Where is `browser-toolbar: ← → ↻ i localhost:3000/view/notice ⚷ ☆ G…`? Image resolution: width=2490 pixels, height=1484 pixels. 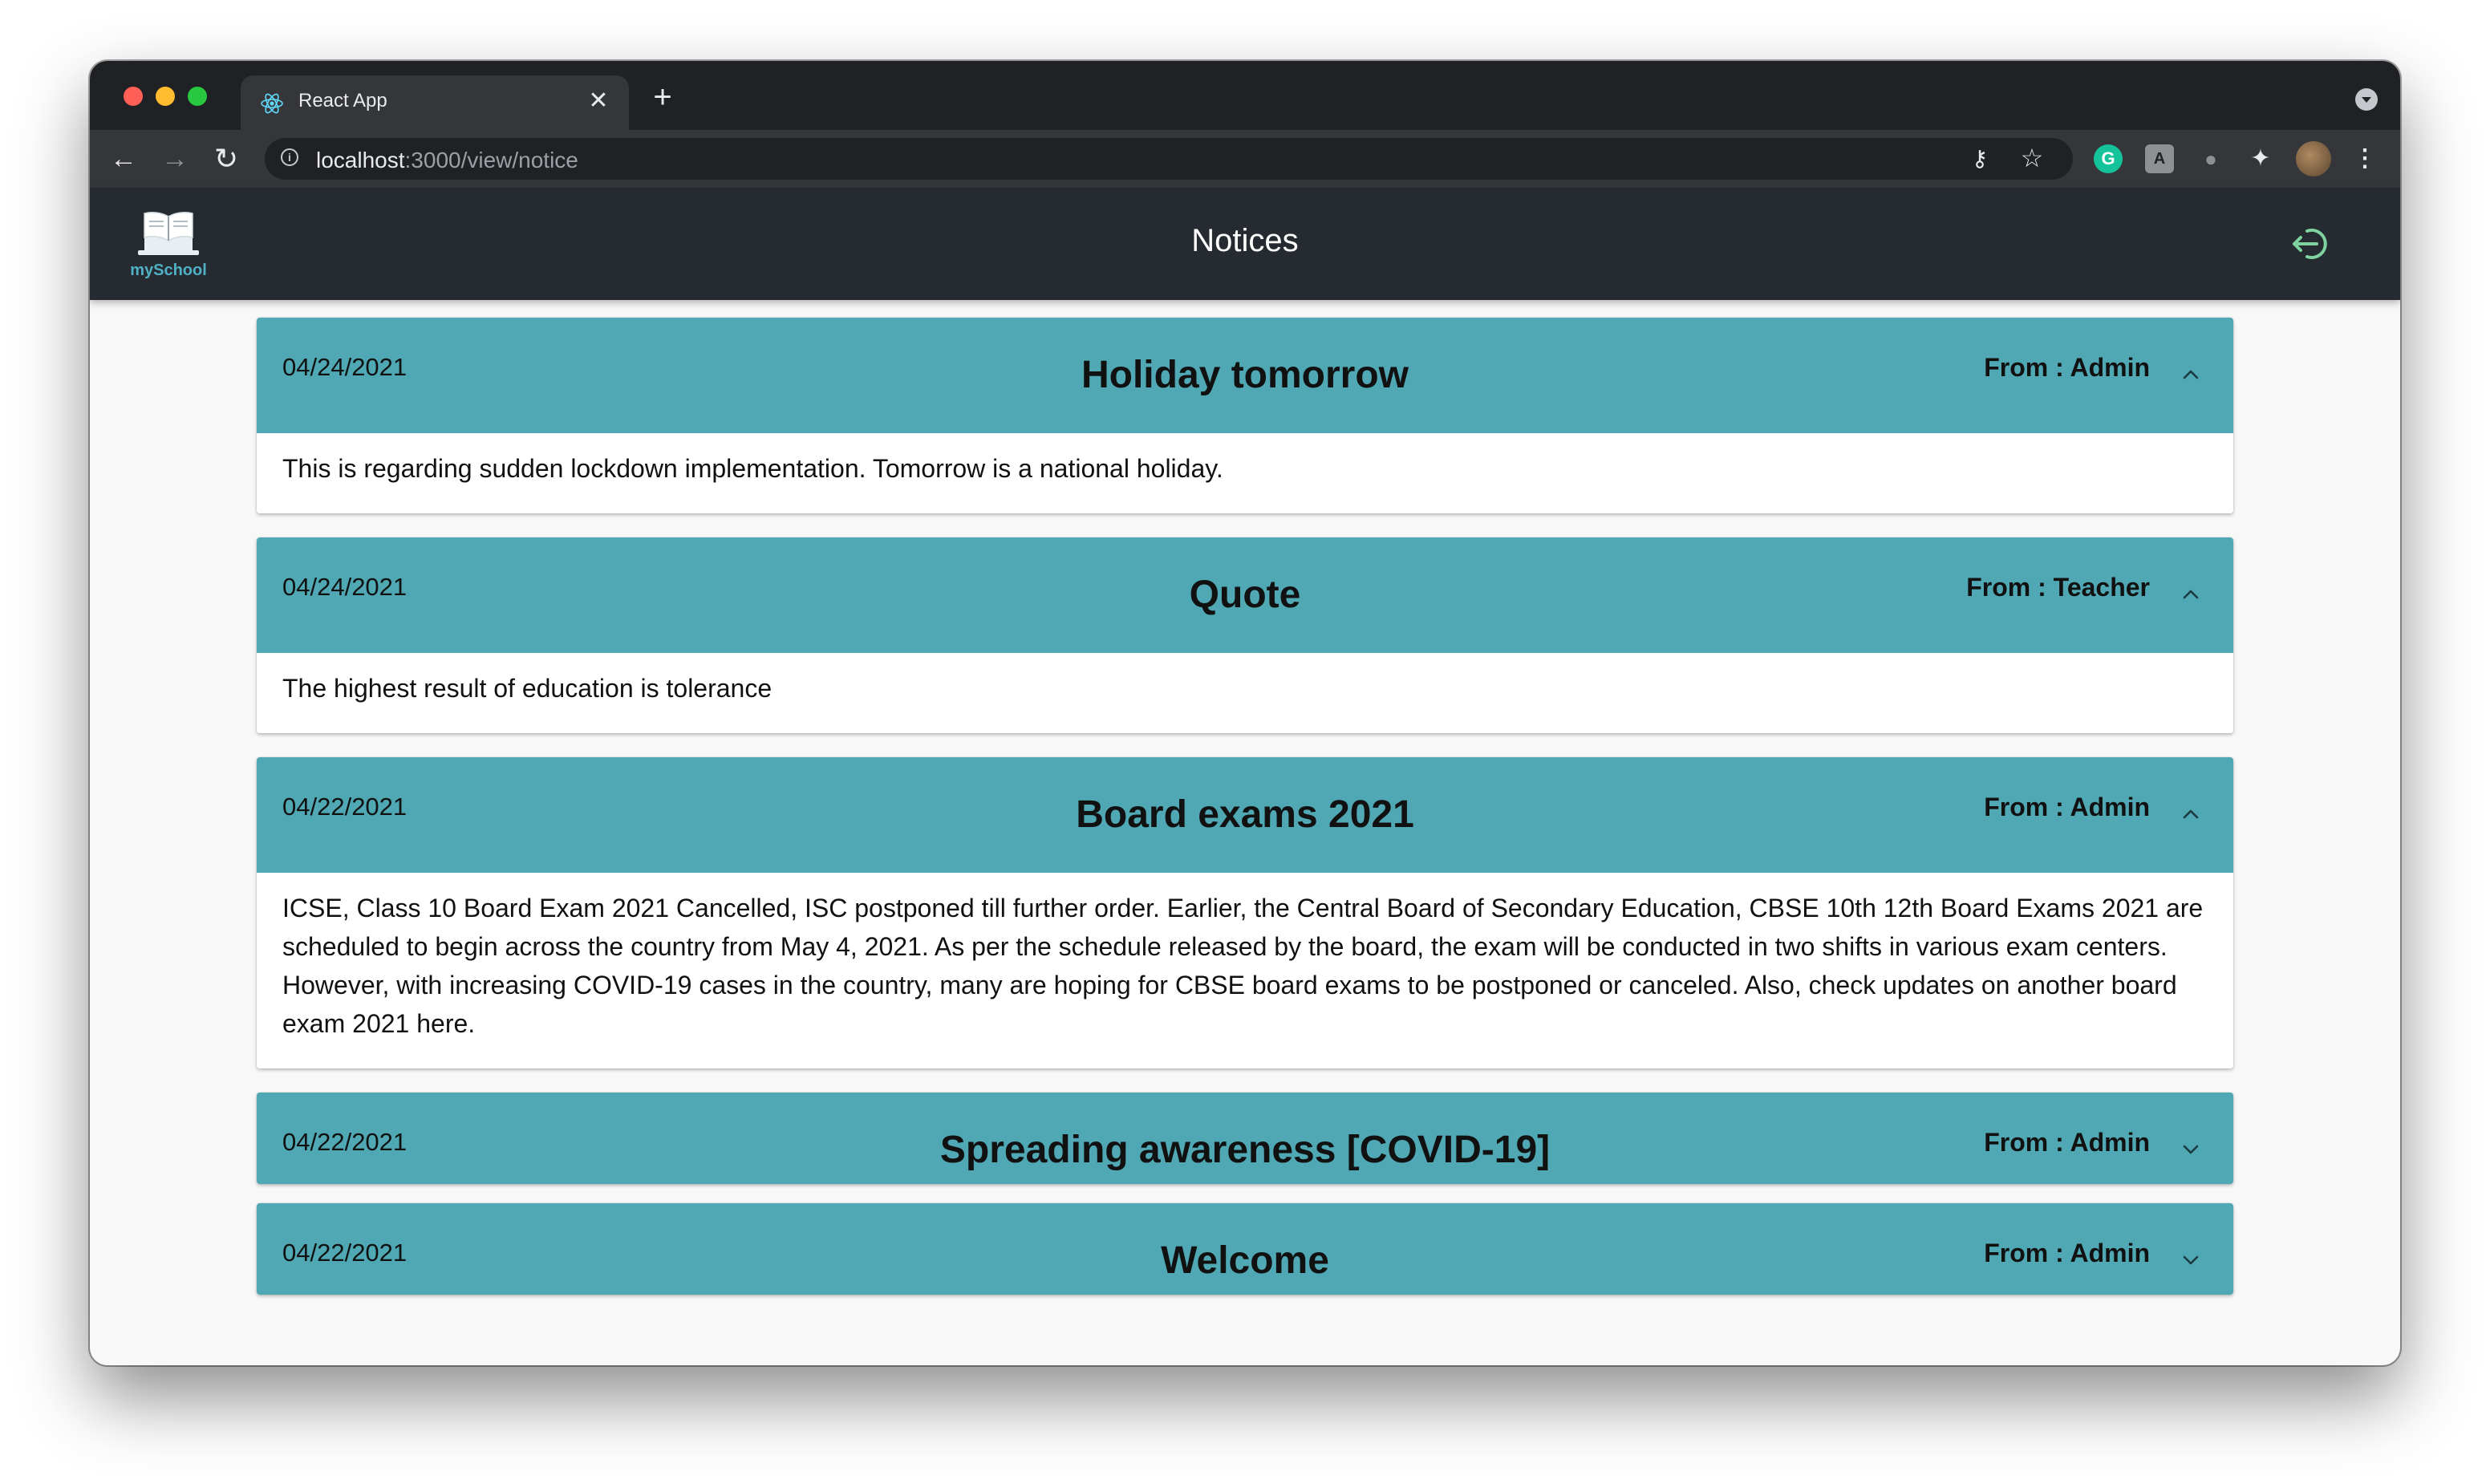
browser-toolbar: ← → ↻ i localhost:3000/view/notice ⚷ ☆ G… is located at coordinates (1245, 159).